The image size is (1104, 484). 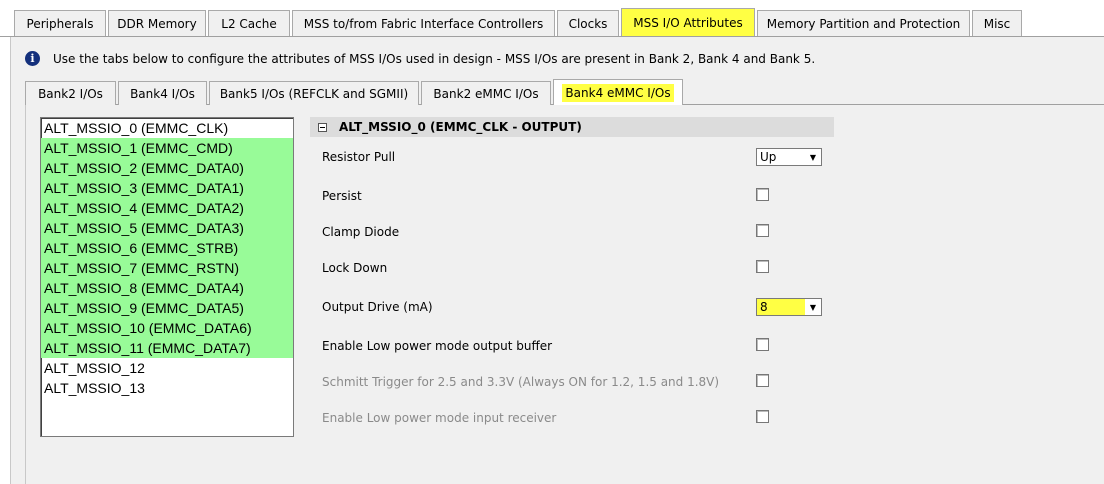 What do you see at coordinates (762, 194) in the screenshot?
I see `persist-checkbox` at bounding box center [762, 194].